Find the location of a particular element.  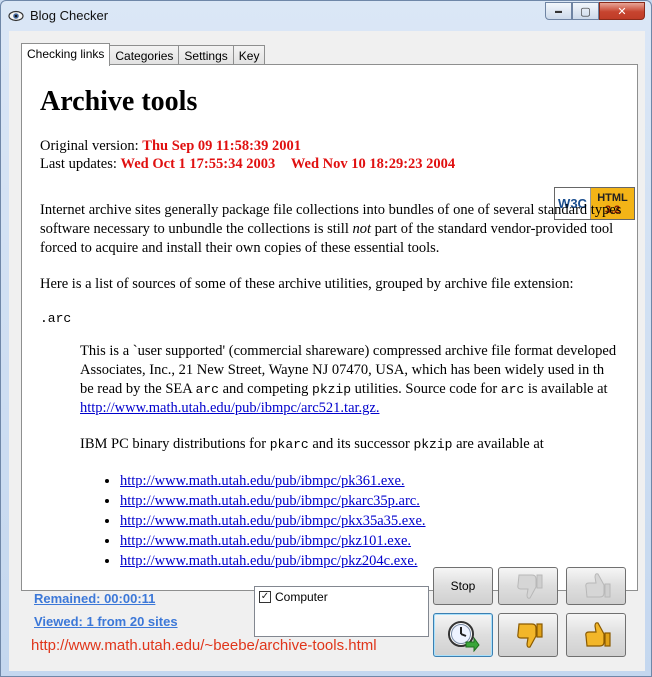

ext-heading-arc: .arc is located at coordinates (56, 318).